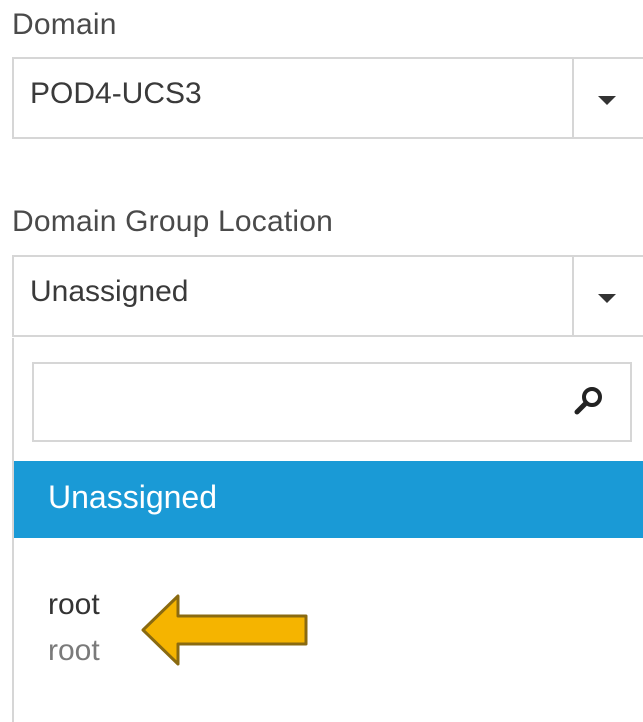 This screenshot has width=643, height=722. I want to click on domain-dropdown-toggle, so click(607, 98).